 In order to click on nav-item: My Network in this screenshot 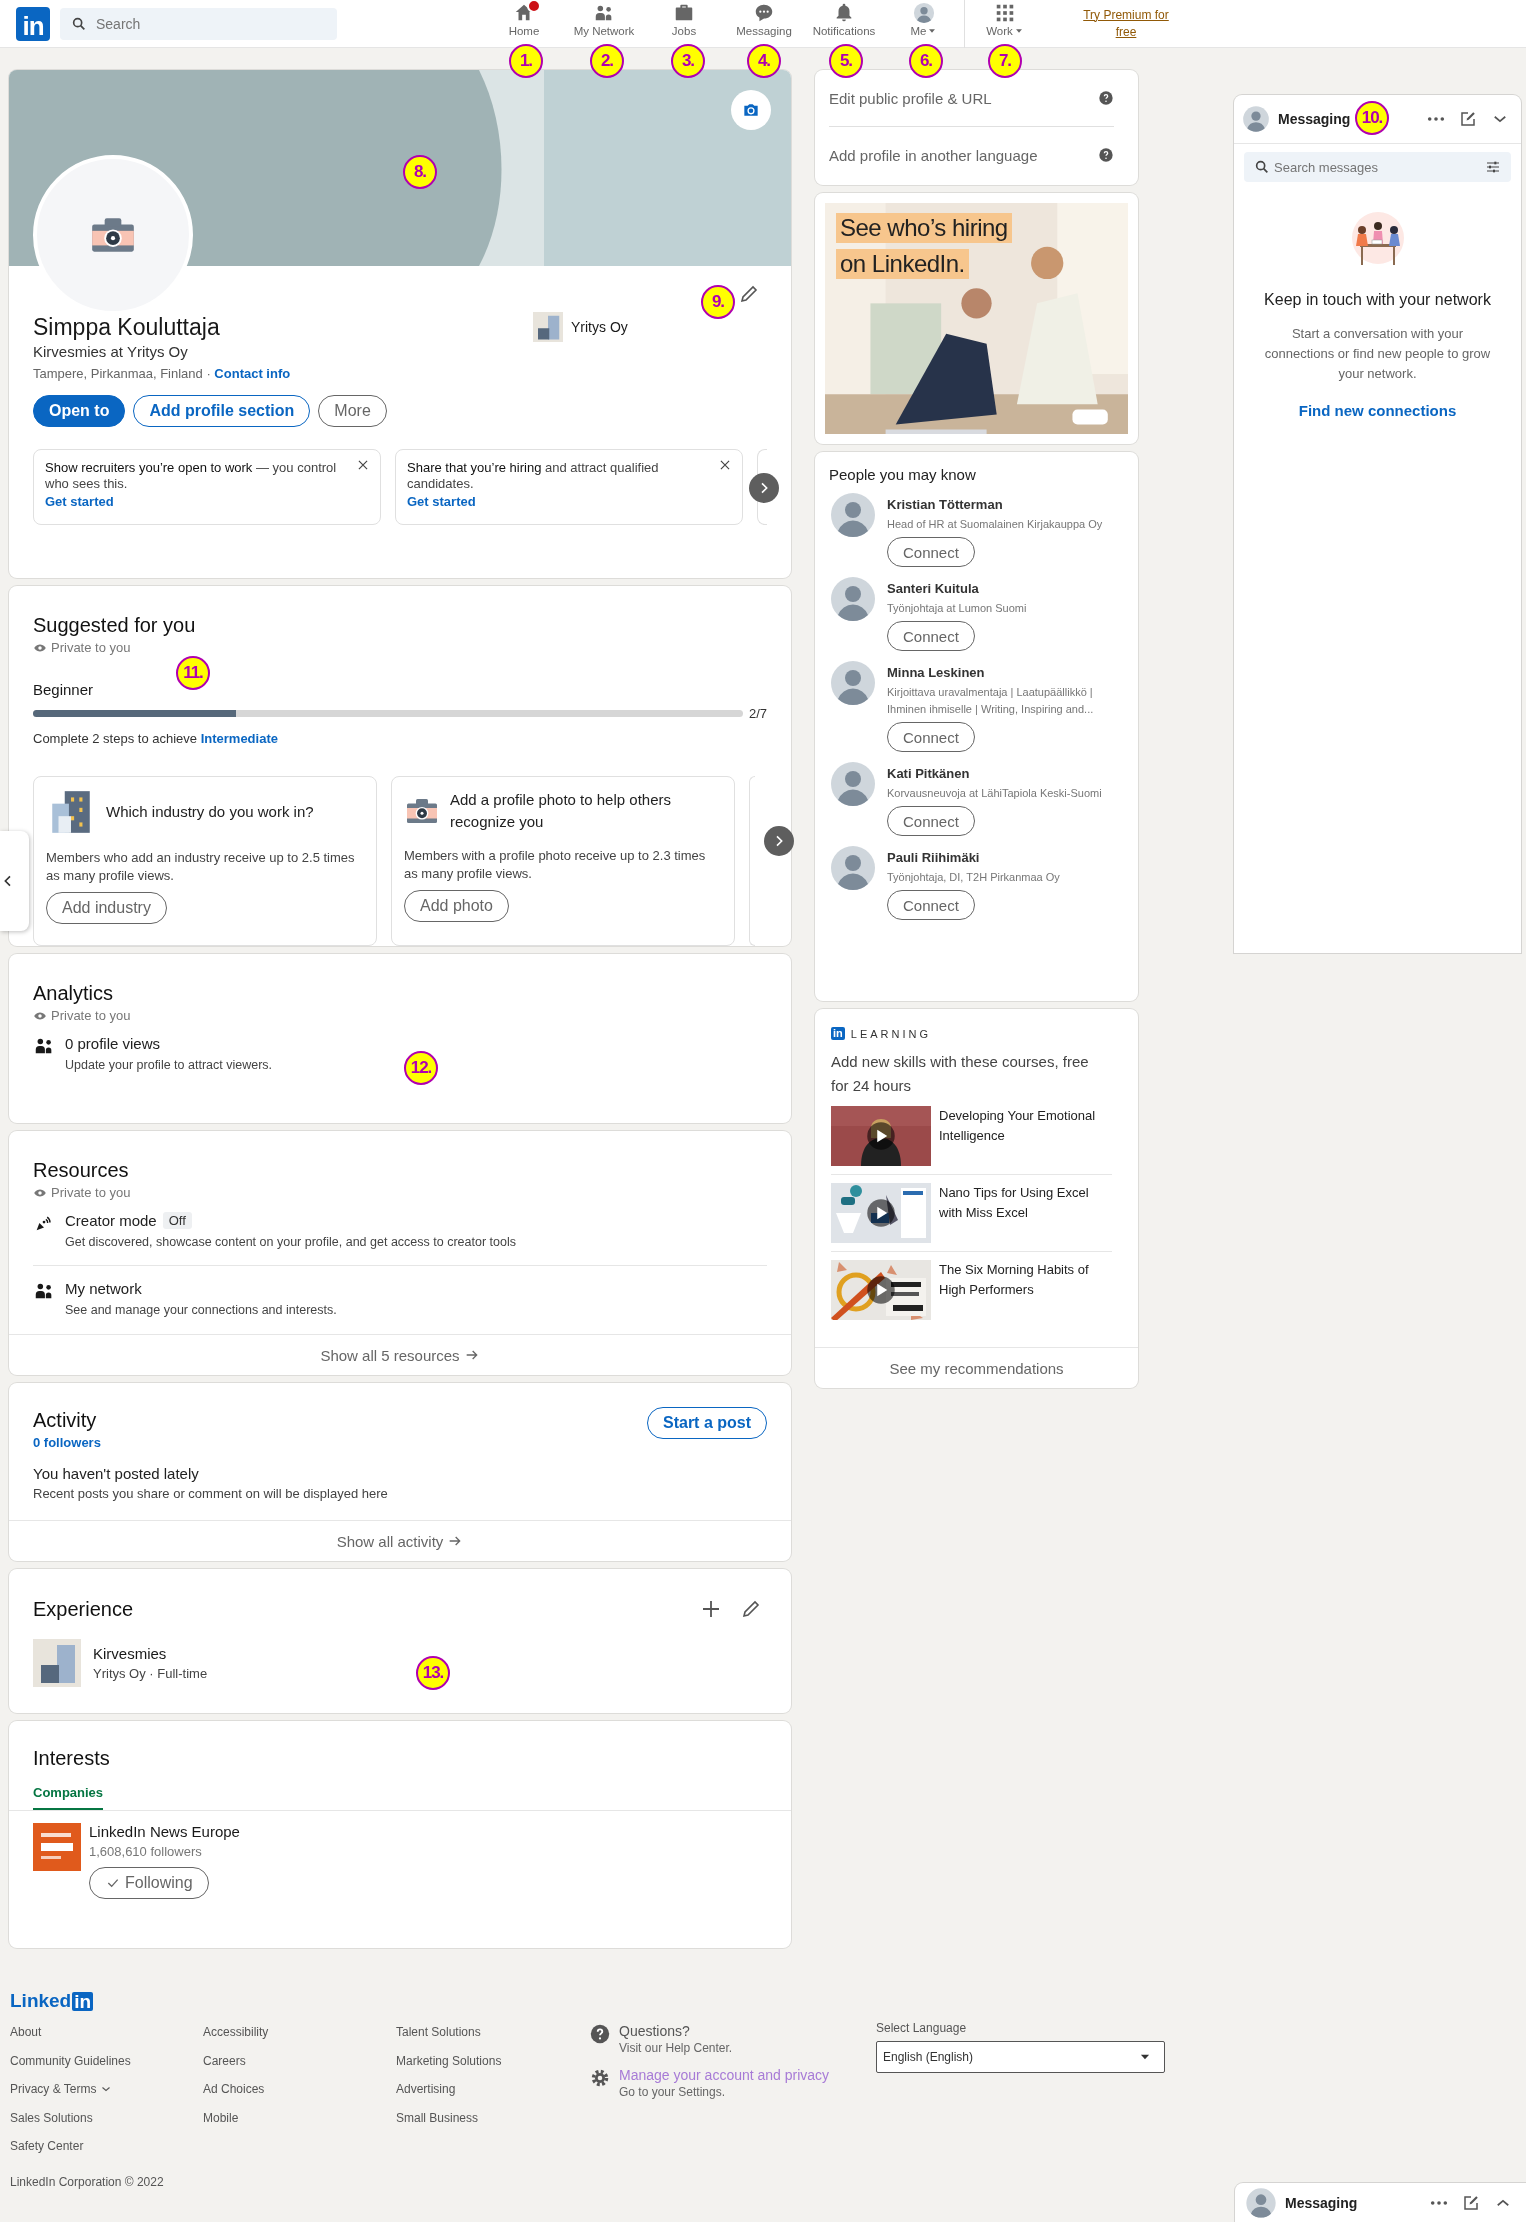, I will do `click(604, 22)`.